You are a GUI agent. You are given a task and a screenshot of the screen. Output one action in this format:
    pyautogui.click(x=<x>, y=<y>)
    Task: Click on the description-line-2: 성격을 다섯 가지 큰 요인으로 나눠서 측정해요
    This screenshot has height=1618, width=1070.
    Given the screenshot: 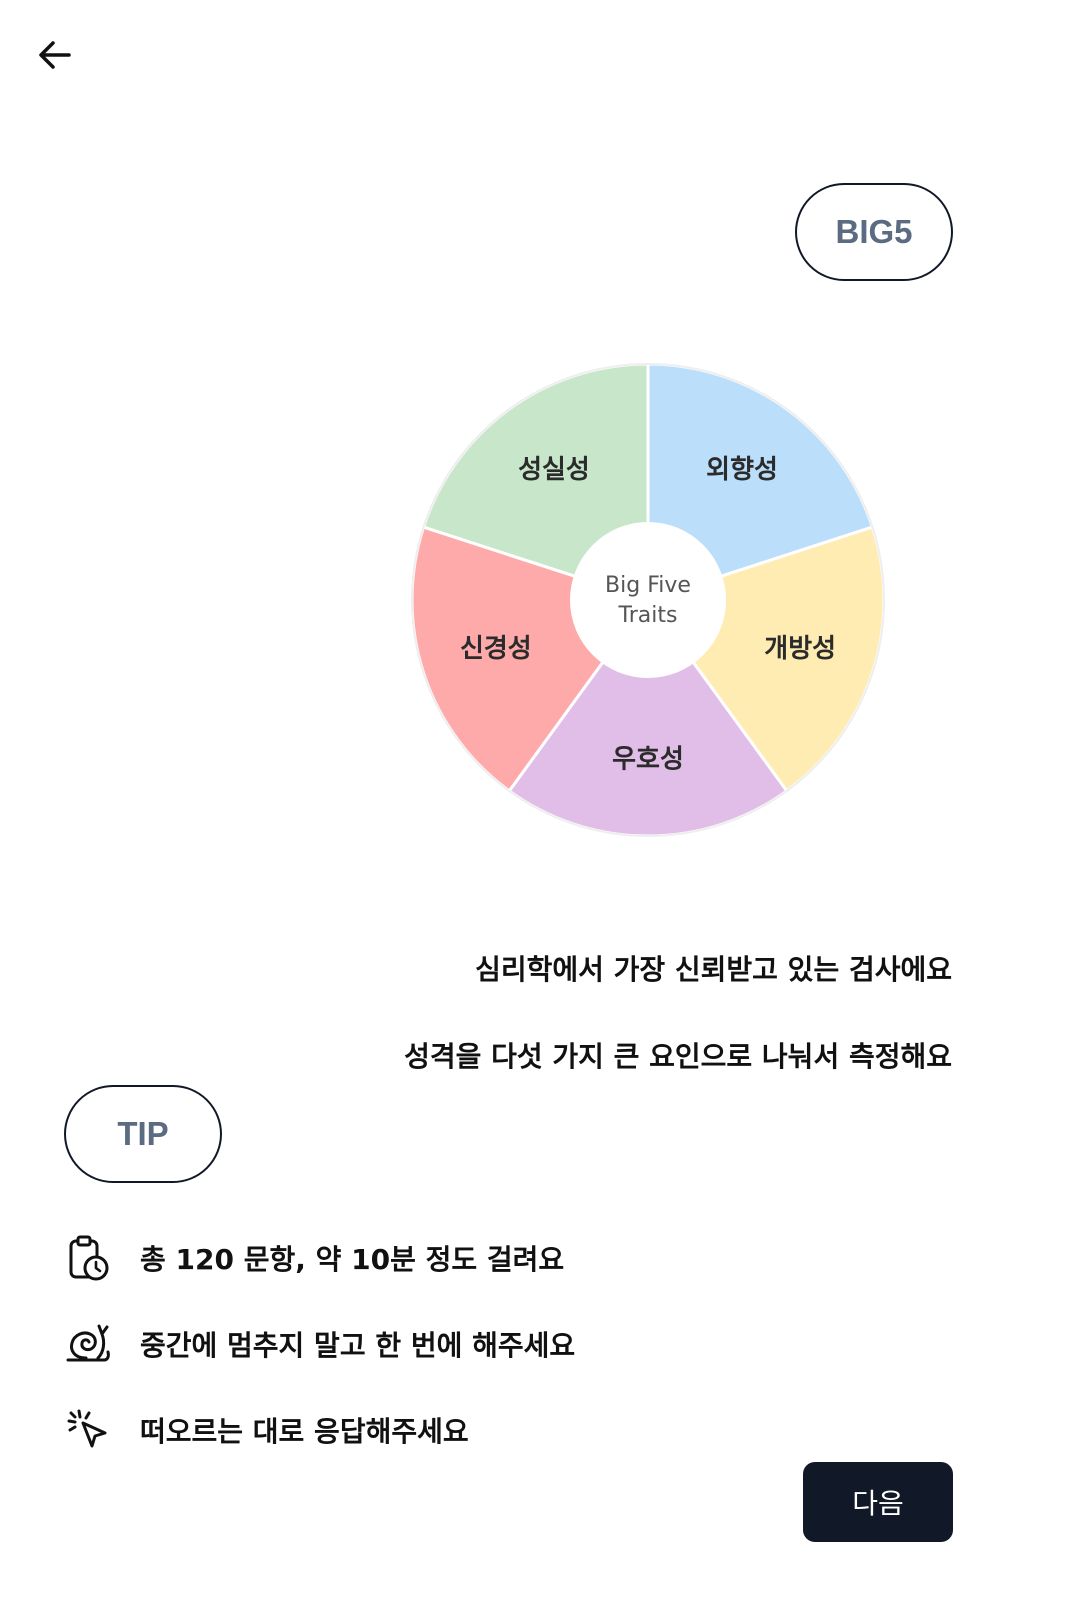 What is the action you would take?
    pyautogui.click(x=678, y=1056)
    